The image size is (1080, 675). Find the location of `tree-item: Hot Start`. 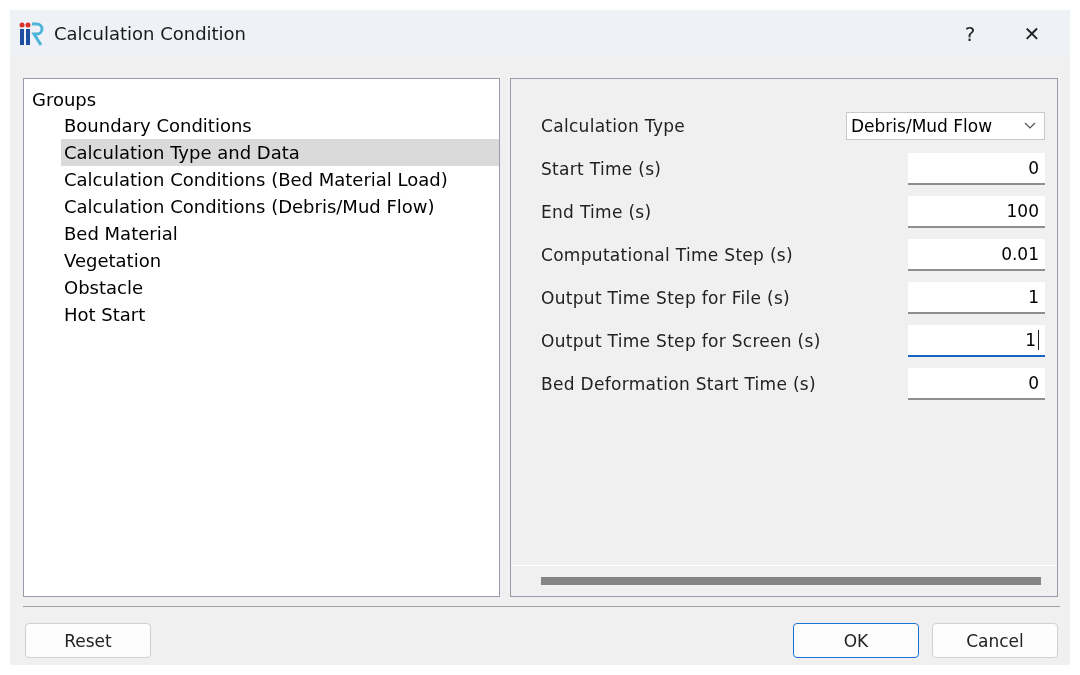

tree-item: Hot Start is located at coordinates (280, 314).